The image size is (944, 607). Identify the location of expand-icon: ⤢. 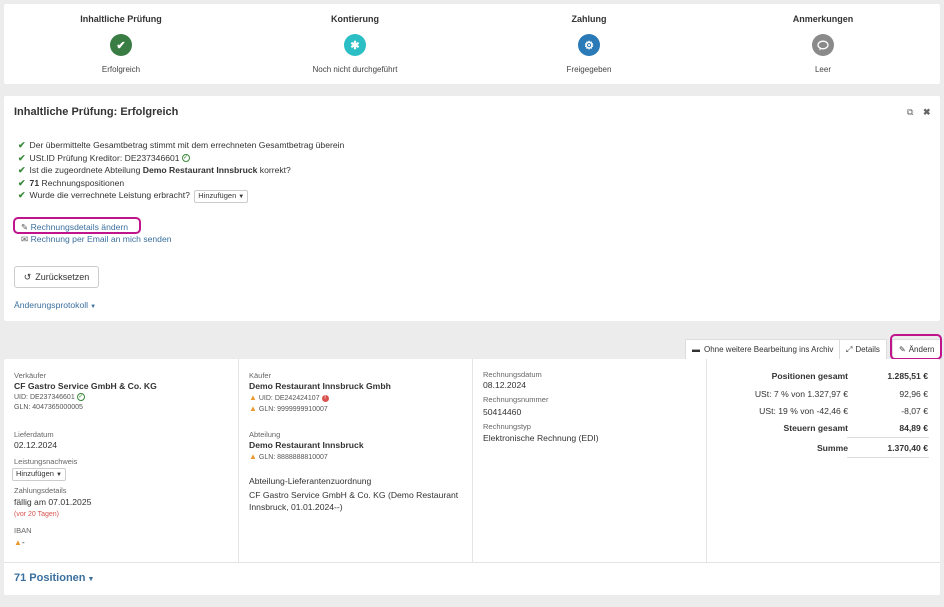
(849, 349).